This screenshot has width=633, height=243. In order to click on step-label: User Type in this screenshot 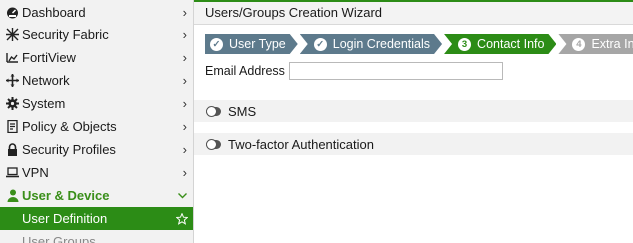, I will do `click(257, 44)`.